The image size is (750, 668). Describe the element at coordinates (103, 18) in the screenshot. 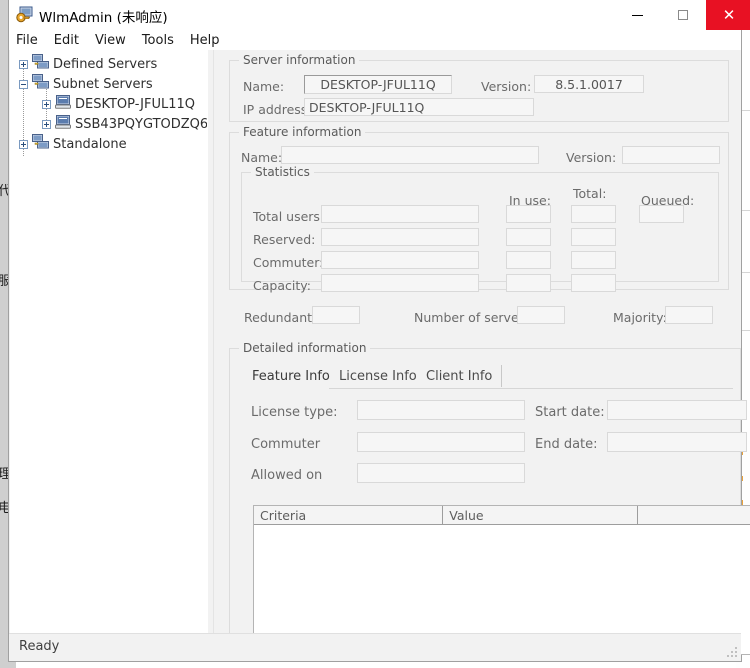

I see `window-title: WlmAdmin (未响应)` at that location.